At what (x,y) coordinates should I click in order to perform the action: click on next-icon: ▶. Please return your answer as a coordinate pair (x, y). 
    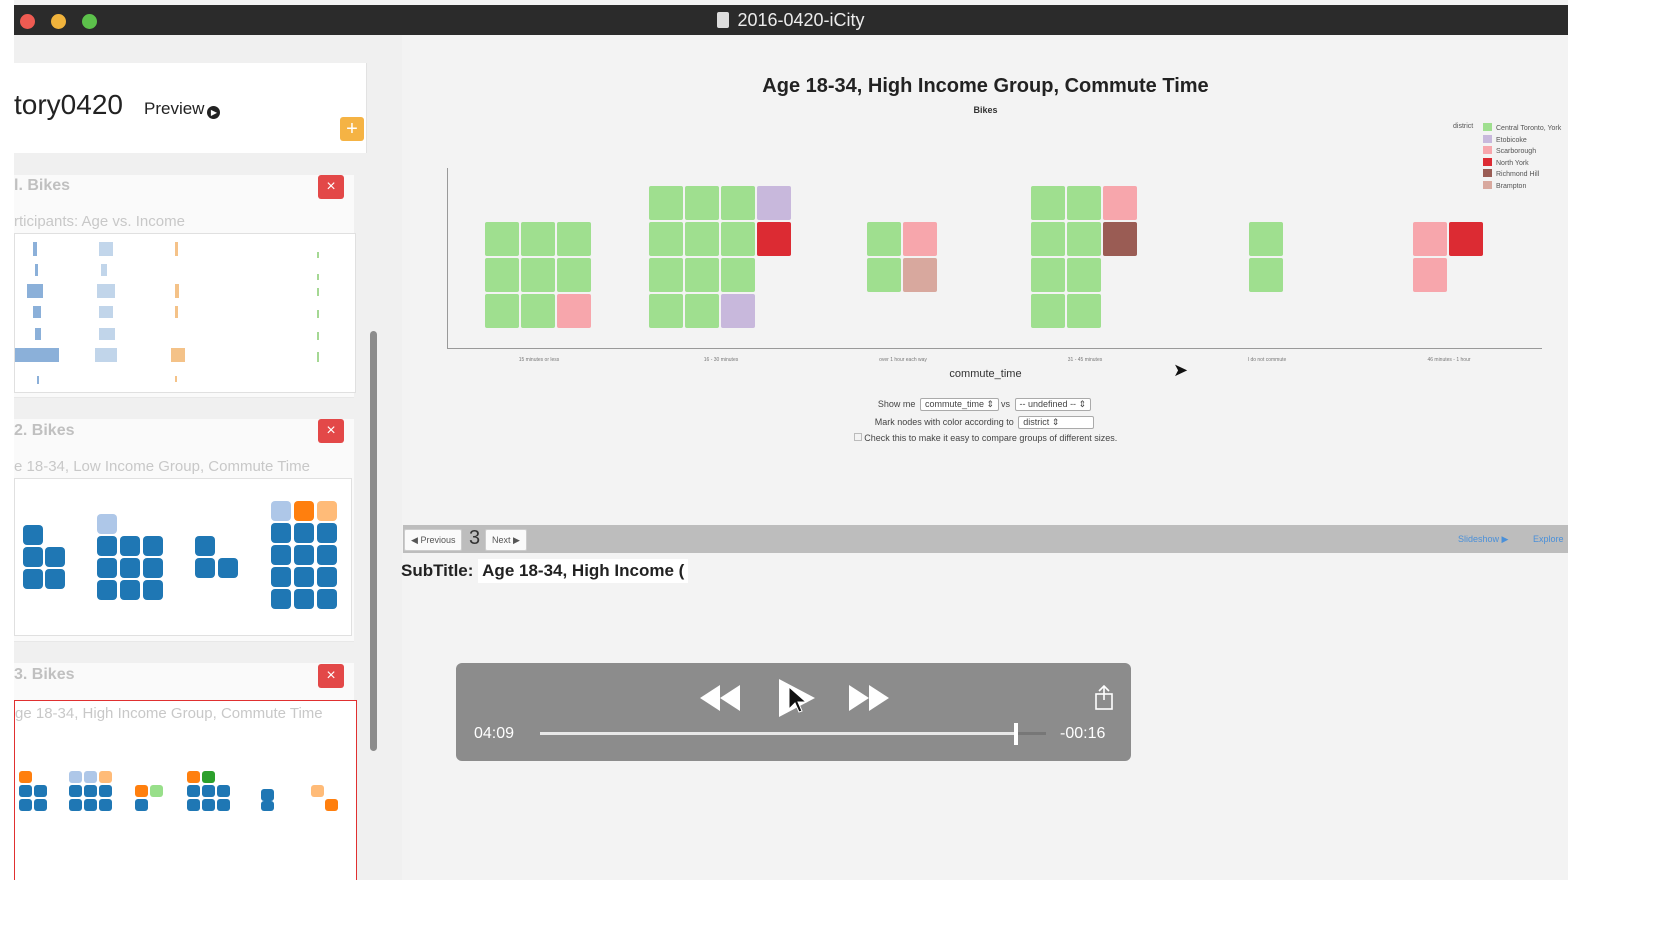
    Looking at the image, I should click on (516, 540).